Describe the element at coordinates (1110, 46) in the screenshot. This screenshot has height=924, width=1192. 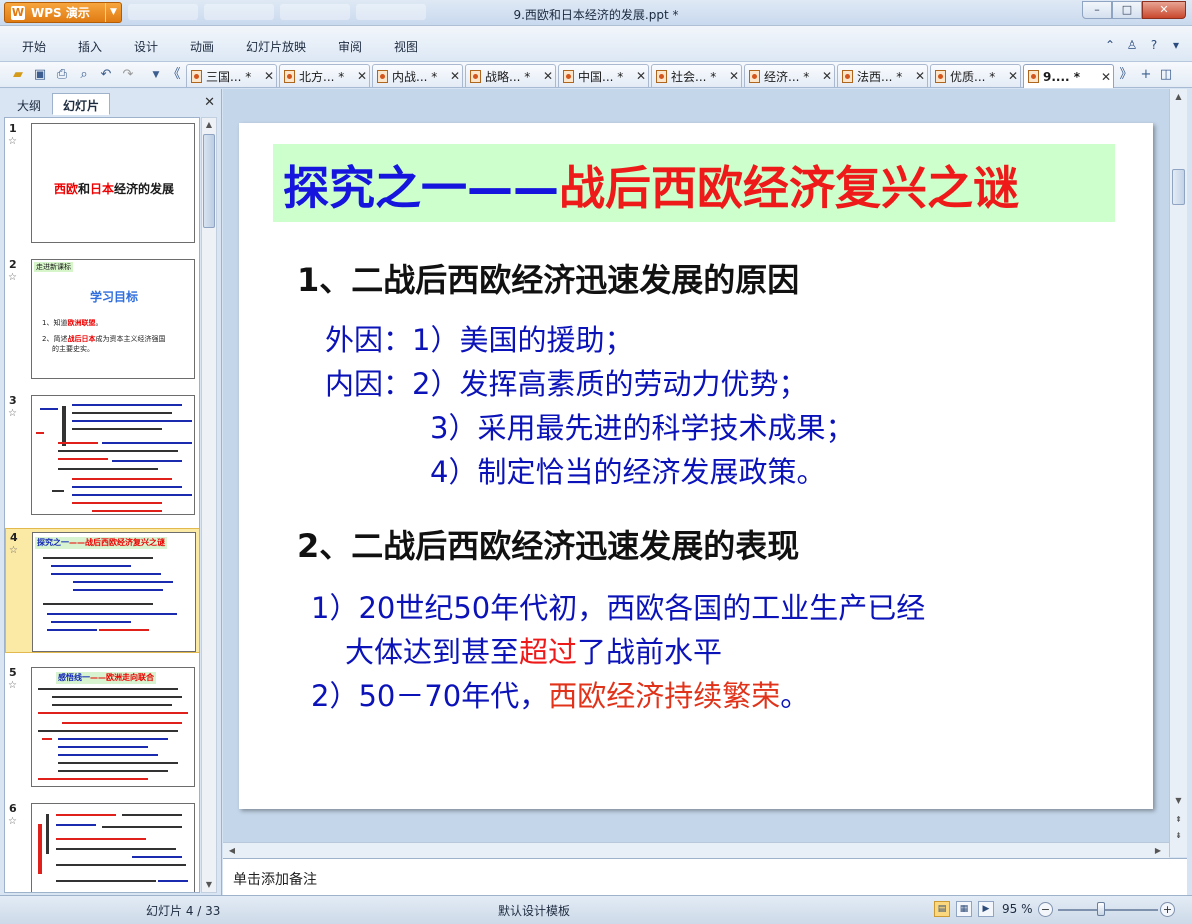
I see `up-arrow-icon: ⌃` at that location.